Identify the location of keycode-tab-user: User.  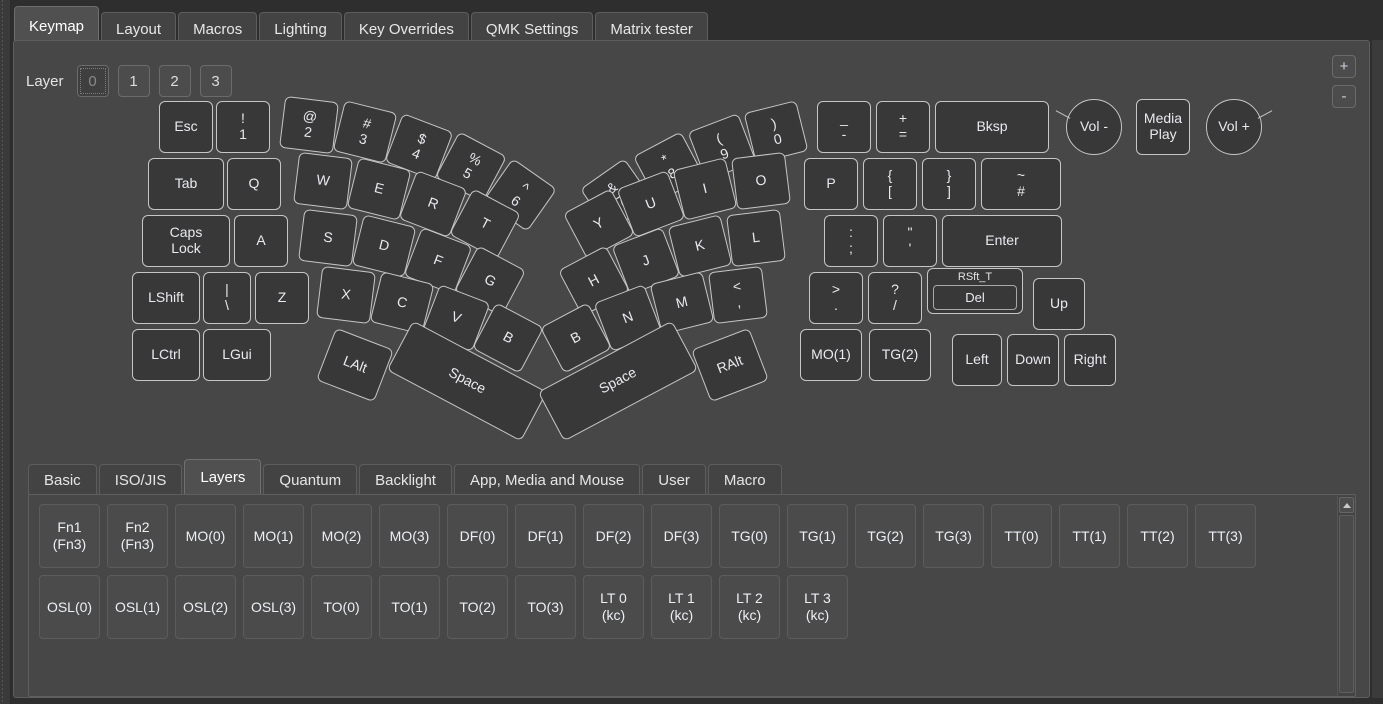
(674, 479).